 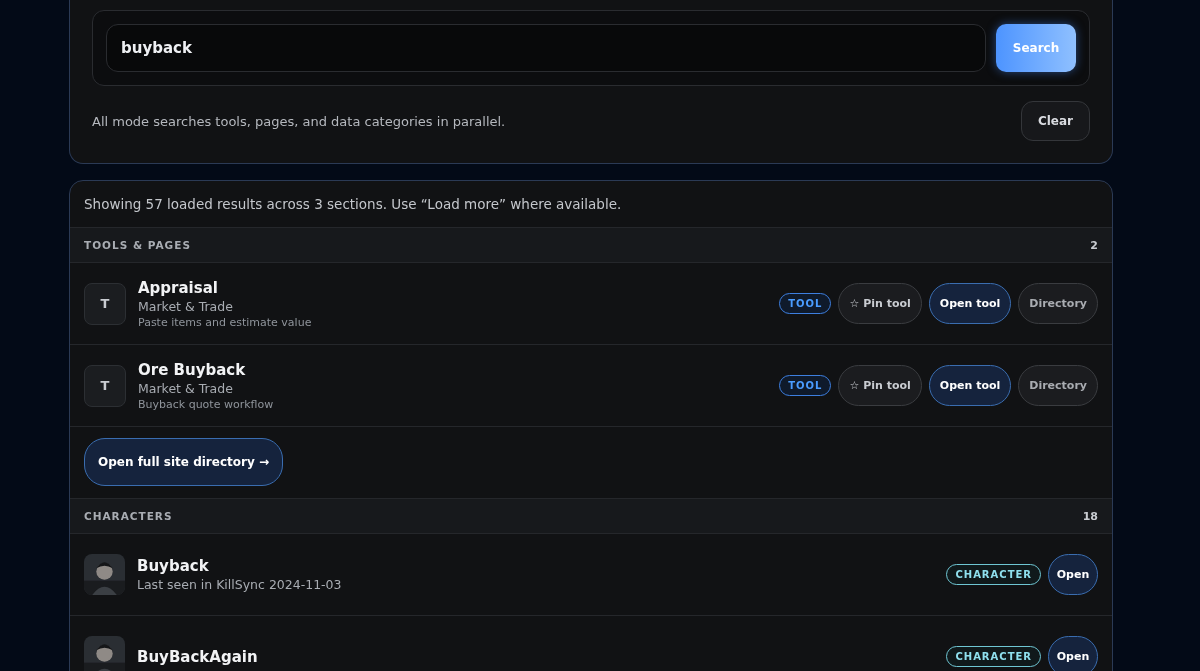 I want to click on character-last-seen: Last seen in KillSync 2024-11-03, so click(x=240, y=584).